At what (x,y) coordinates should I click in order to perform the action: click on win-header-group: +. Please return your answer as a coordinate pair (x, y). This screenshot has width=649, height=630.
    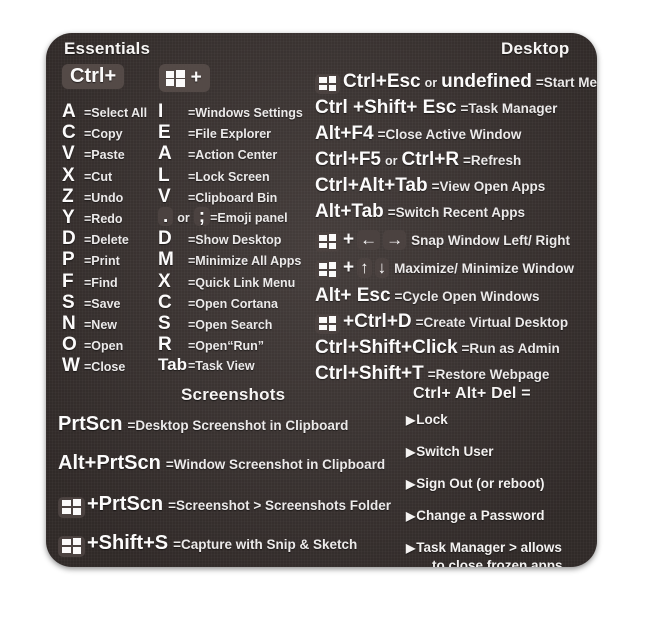
    Looking at the image, I should click on (184, 78).